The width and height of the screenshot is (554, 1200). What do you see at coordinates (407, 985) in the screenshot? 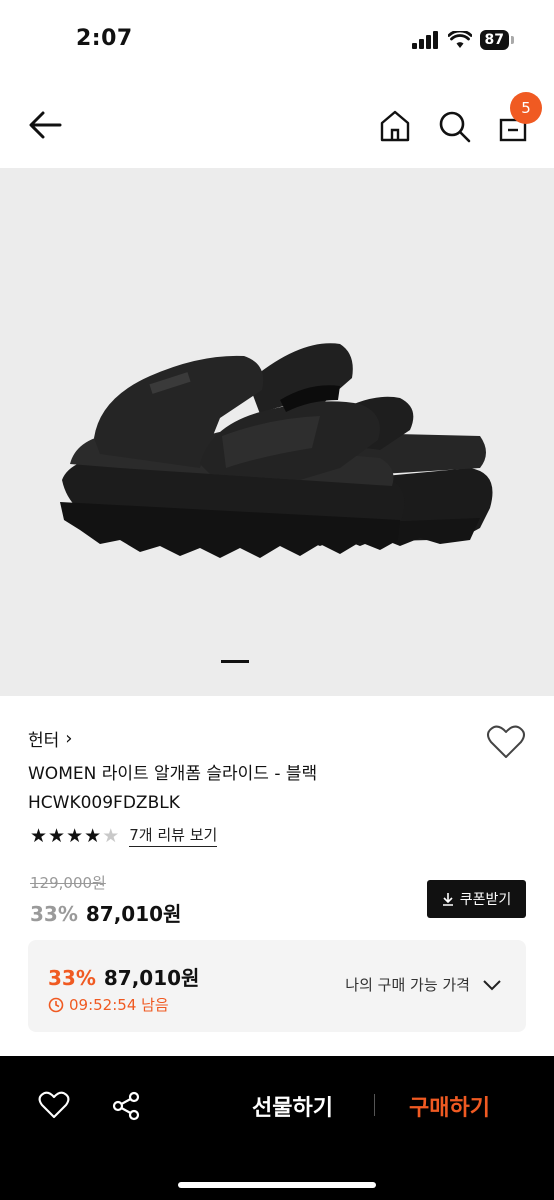
I see `my-price-label: 나의 구매 가능 가격` at bounding box center [407, 985].